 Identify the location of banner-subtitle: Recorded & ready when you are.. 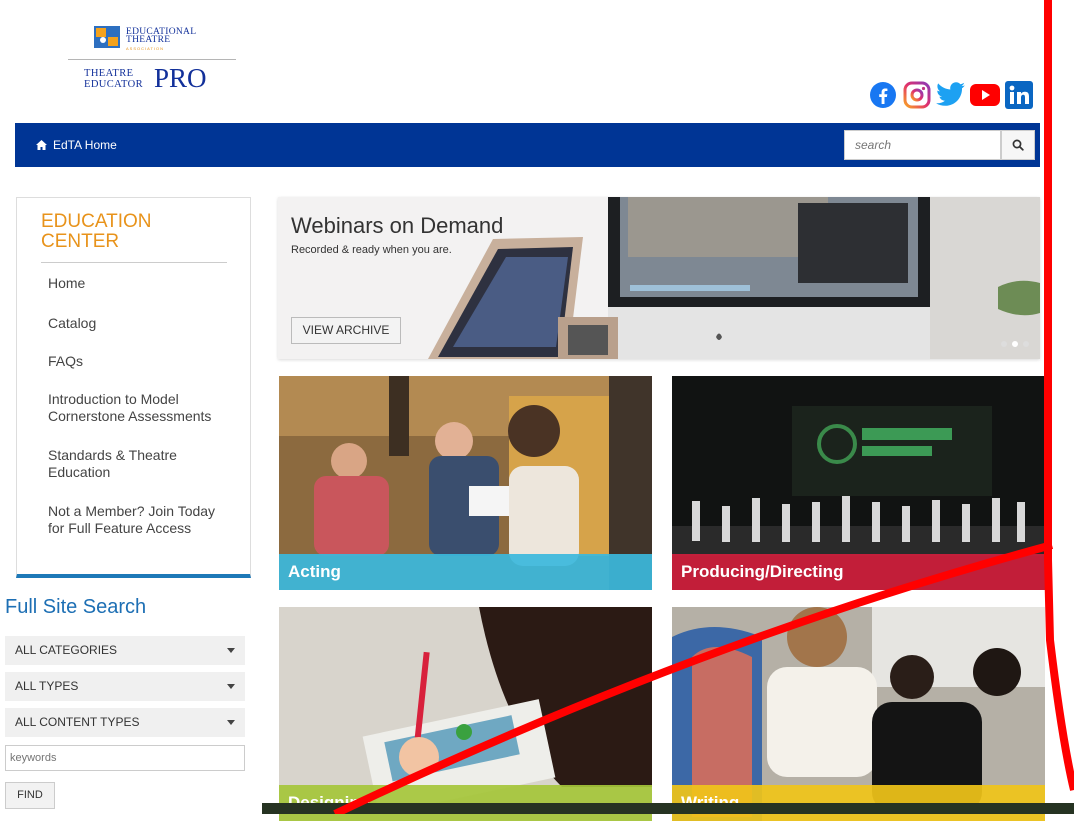
(371, 250).